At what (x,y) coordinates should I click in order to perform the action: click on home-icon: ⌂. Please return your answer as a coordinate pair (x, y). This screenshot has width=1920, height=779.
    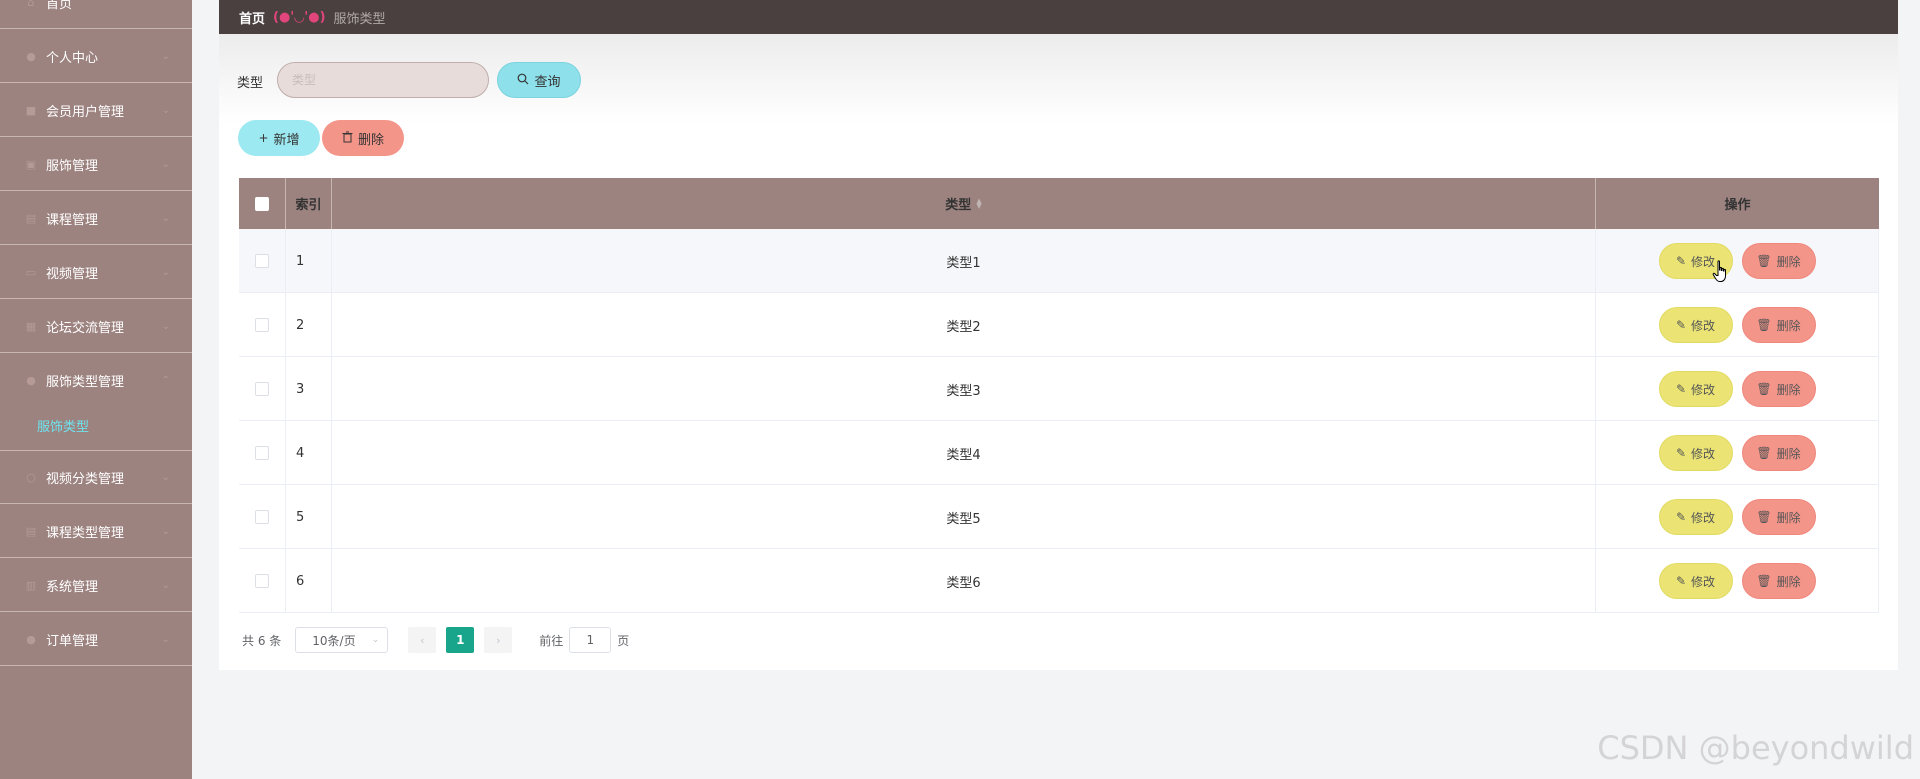
    Looking at the image, I should click on (31, 4).